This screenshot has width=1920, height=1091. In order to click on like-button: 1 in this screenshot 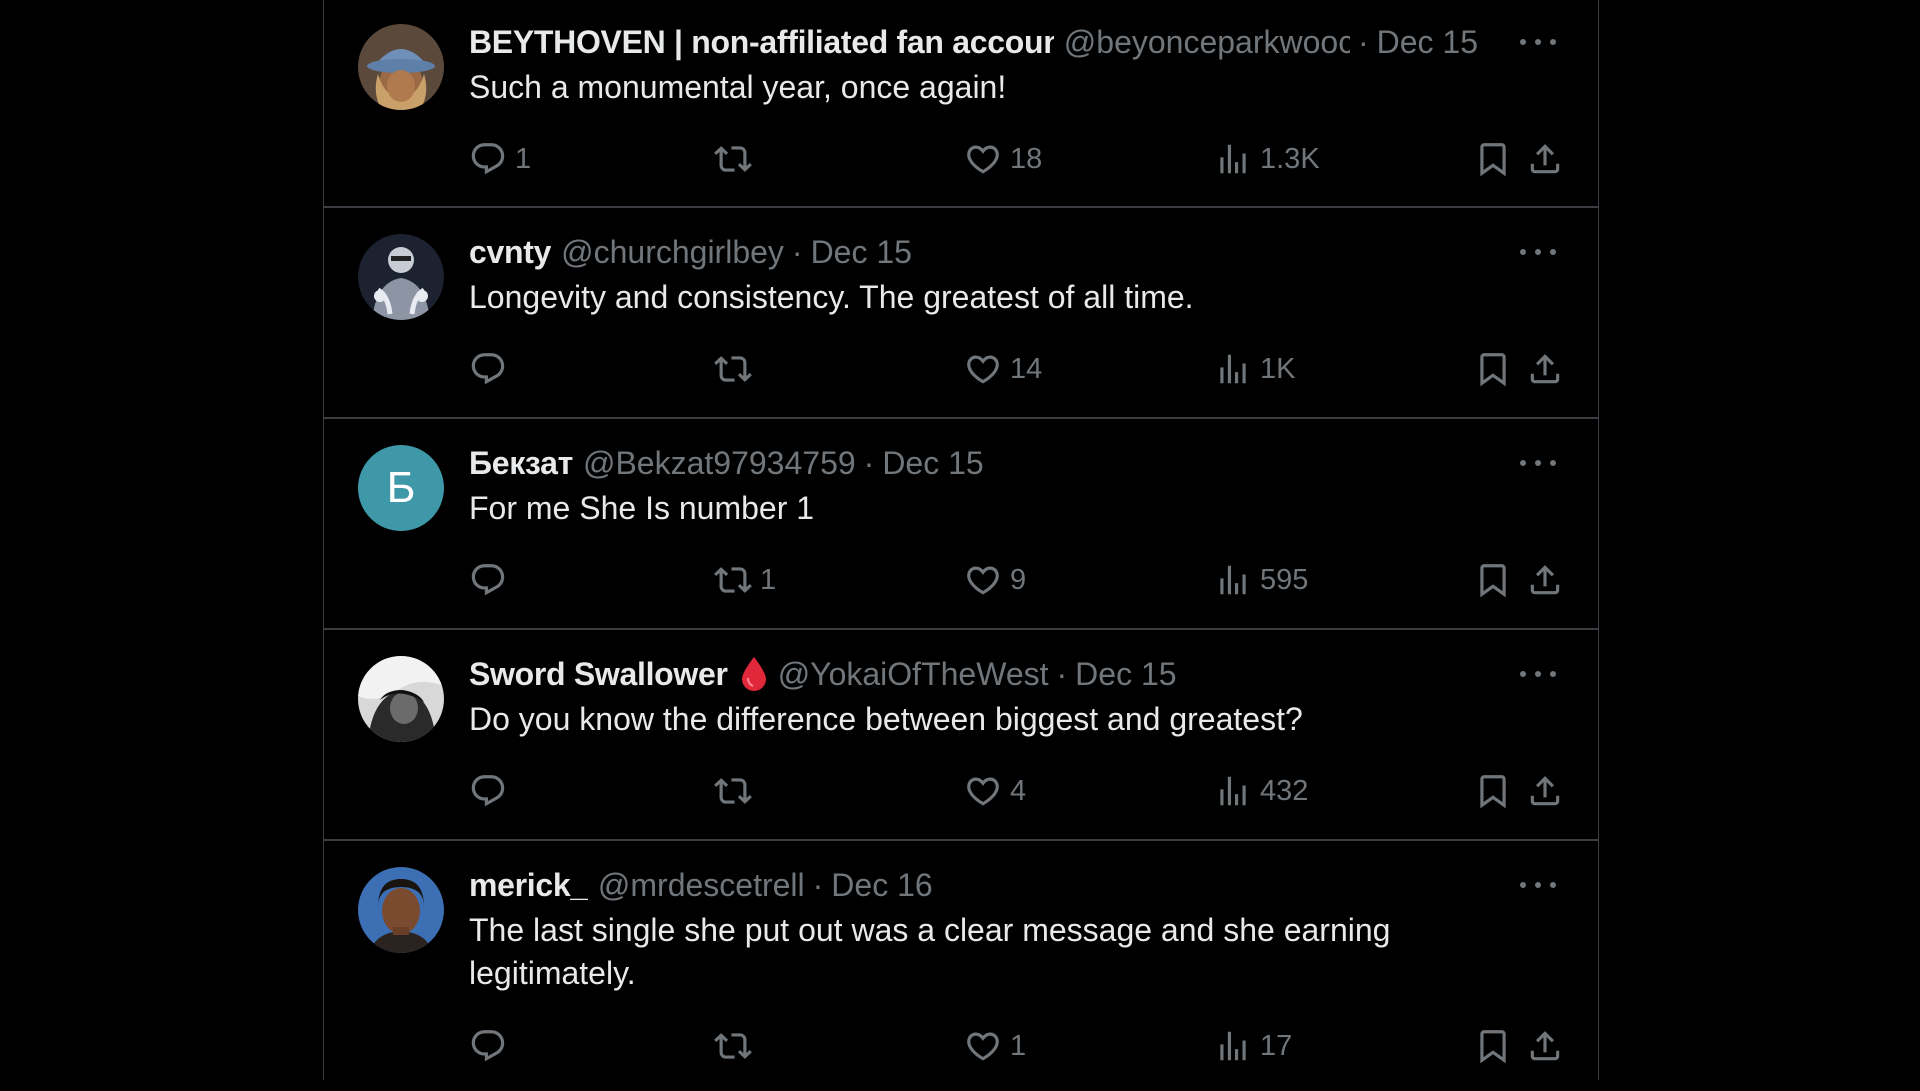, I will do `click(995, 1046)`.